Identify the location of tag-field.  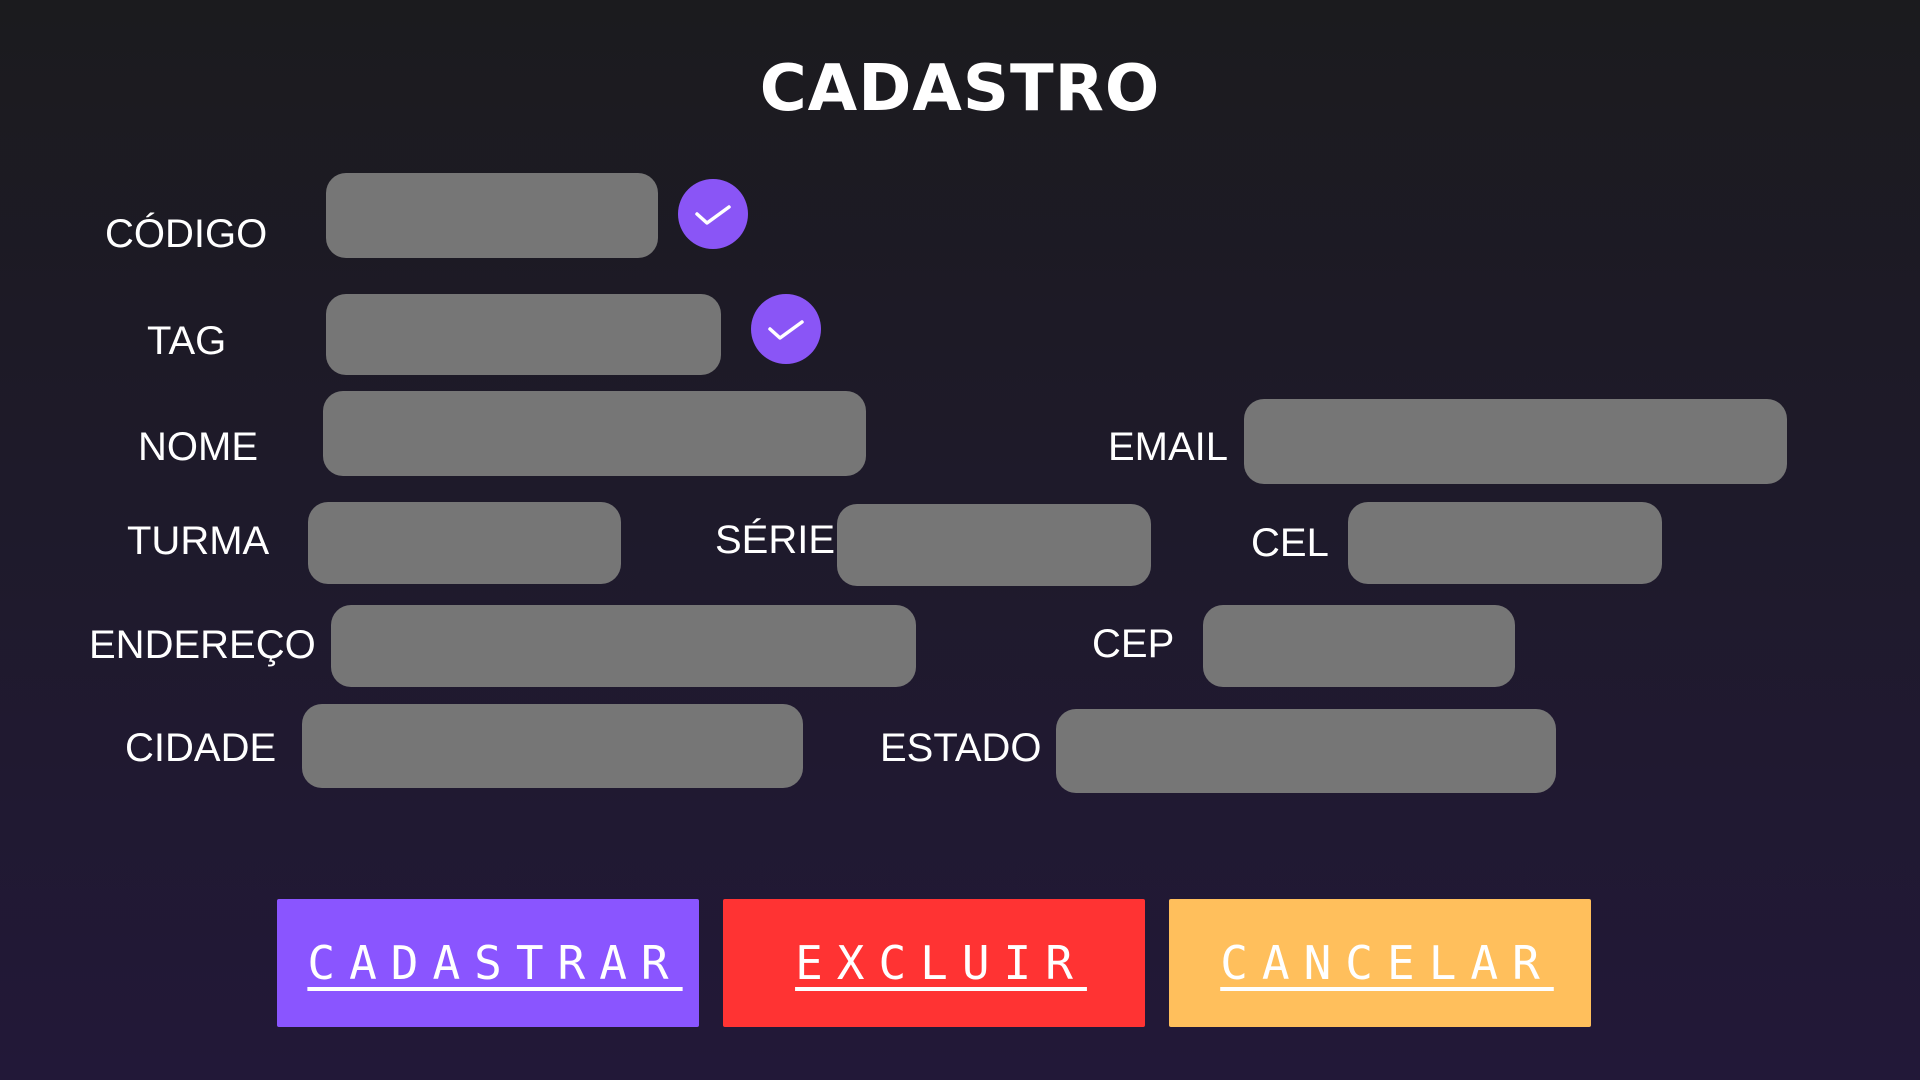
(523, 334).